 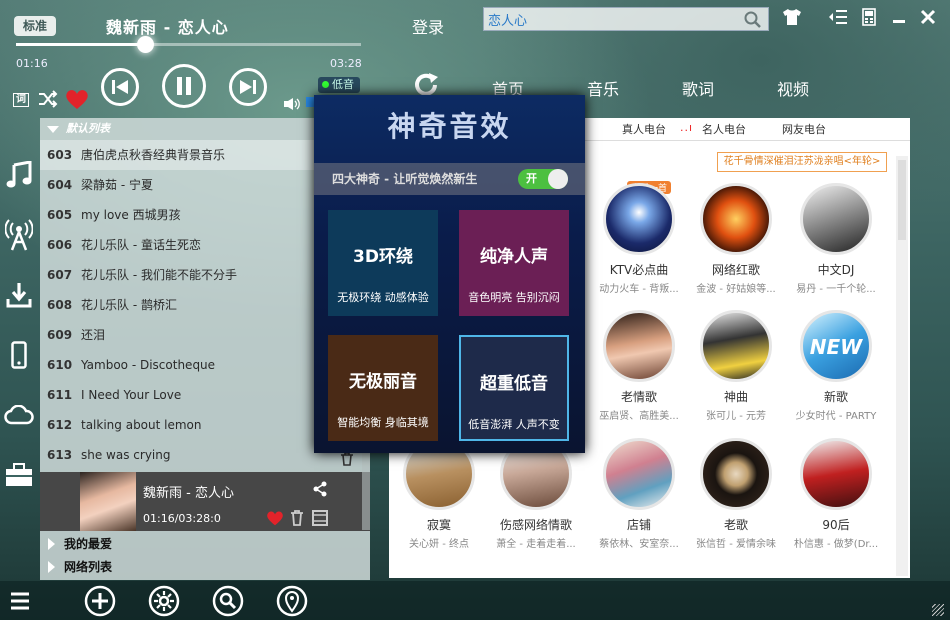 I want to click on fx-card: 无极丽音 智能均衡 身临其境, so click(x=383, y=388).